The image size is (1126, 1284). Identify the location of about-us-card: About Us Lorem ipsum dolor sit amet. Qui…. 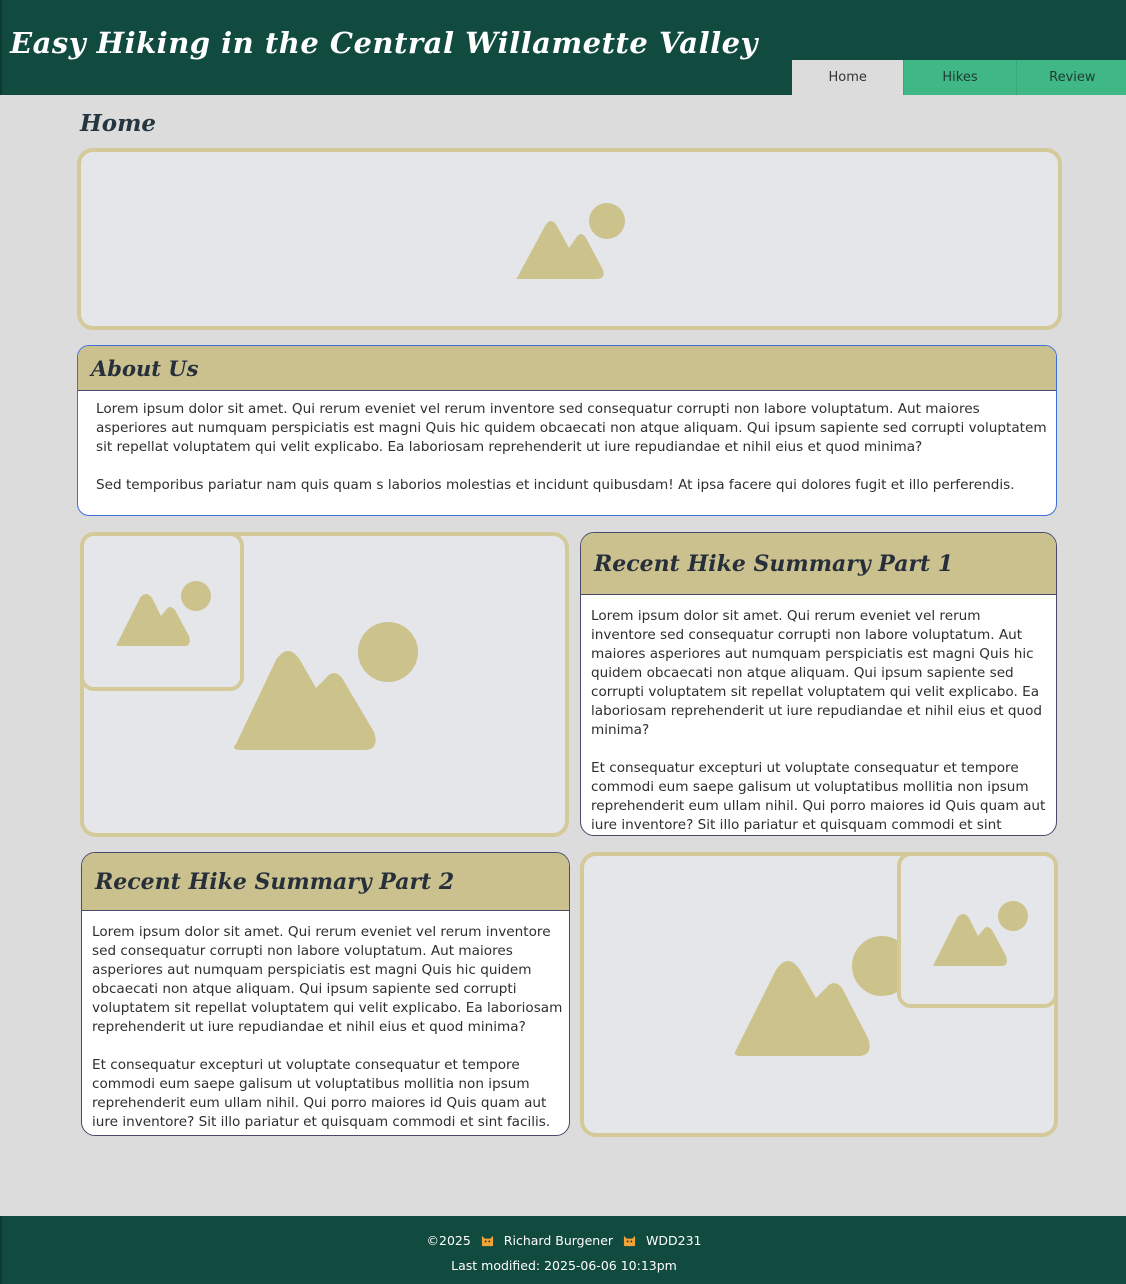
(567, 430).